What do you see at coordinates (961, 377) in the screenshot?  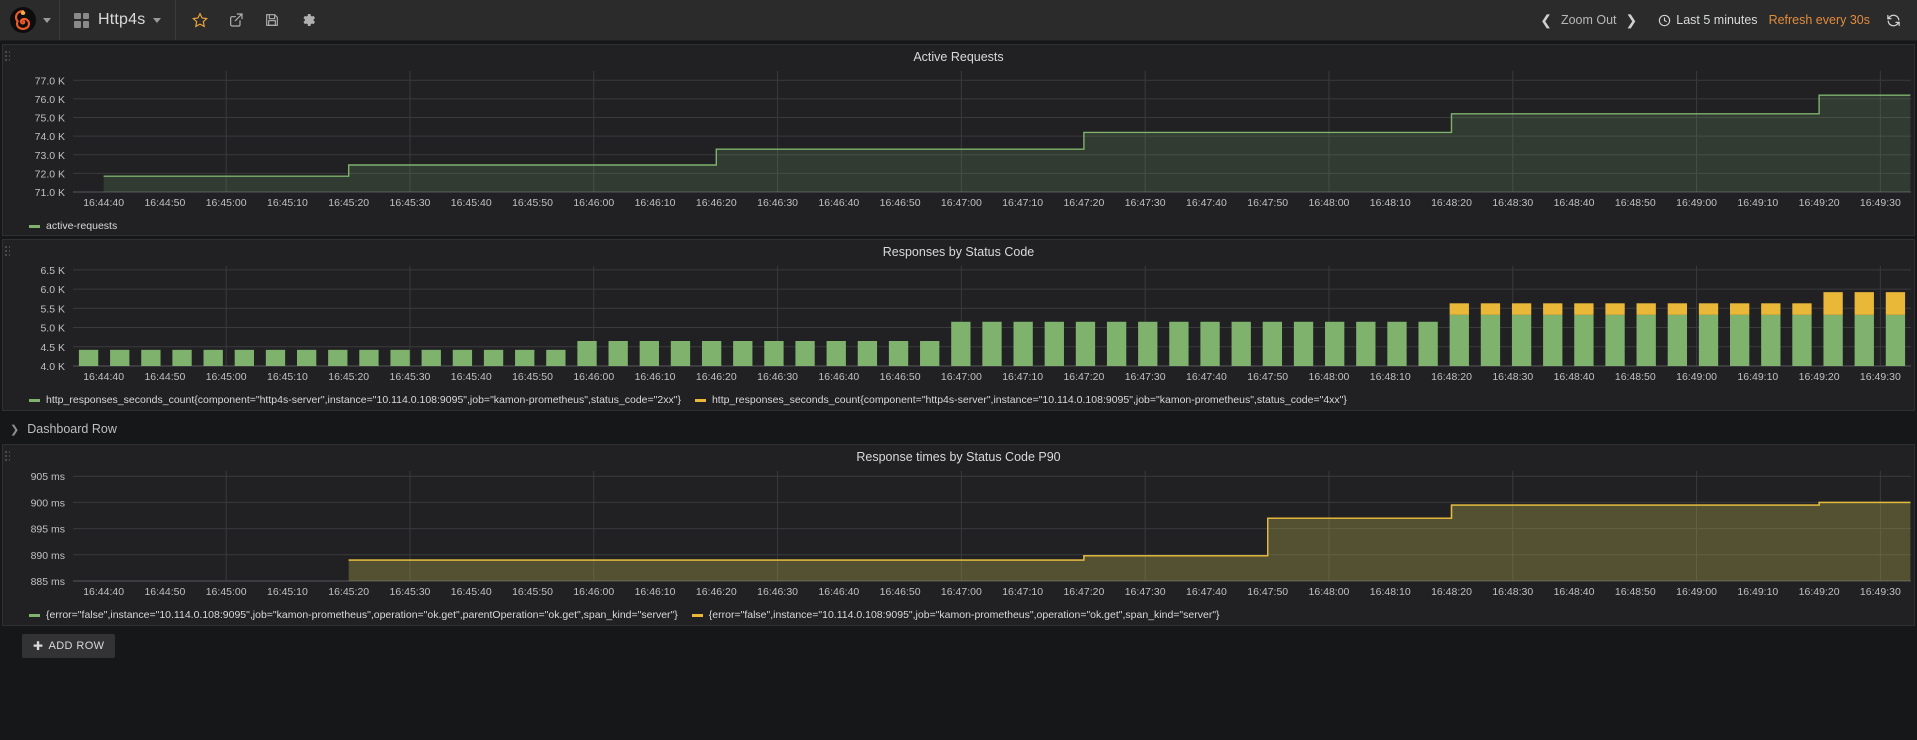 I see `svg-text: 16:47:00` at bounding box center [961, 377].